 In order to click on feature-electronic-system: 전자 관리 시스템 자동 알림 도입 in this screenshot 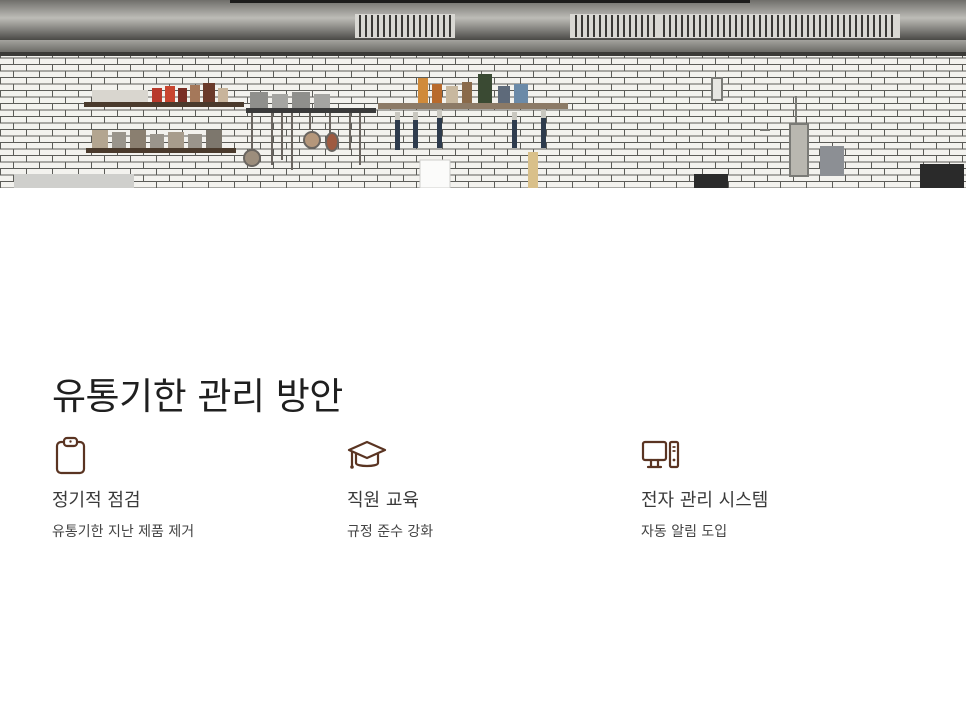, I will do `click(781, 488)`.